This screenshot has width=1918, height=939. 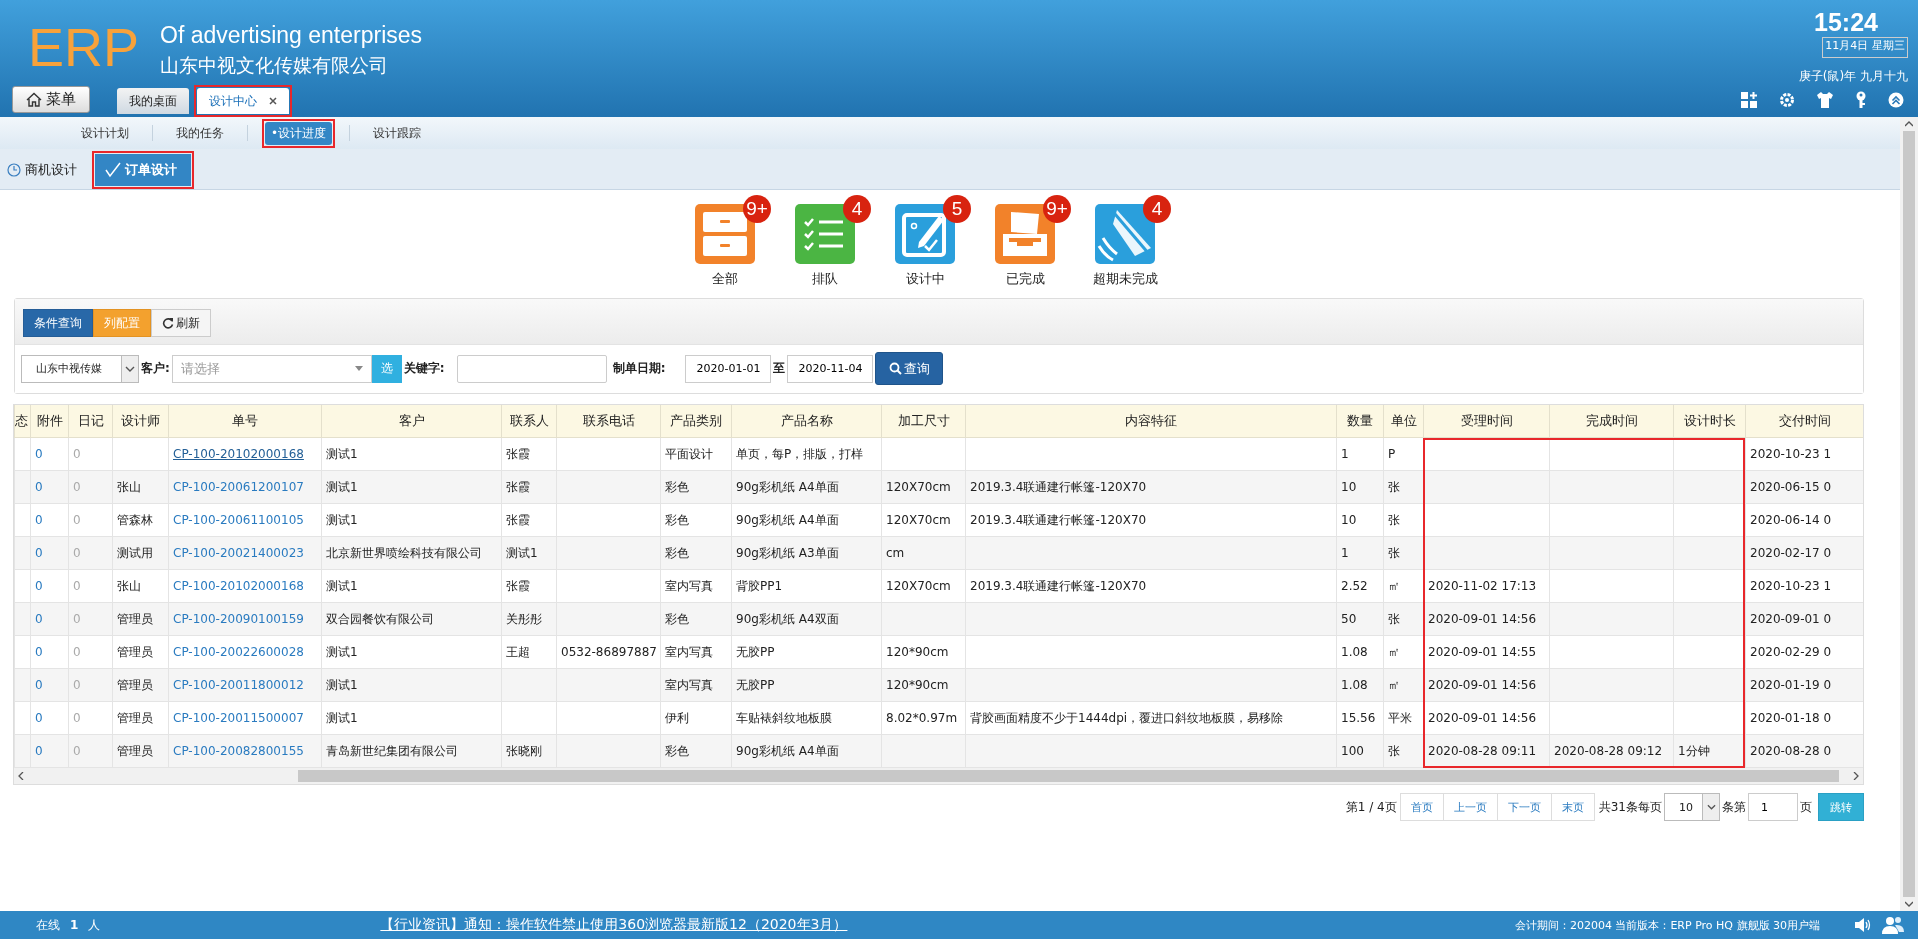 I want to click on users-icon, so click(x=1893, y=925).